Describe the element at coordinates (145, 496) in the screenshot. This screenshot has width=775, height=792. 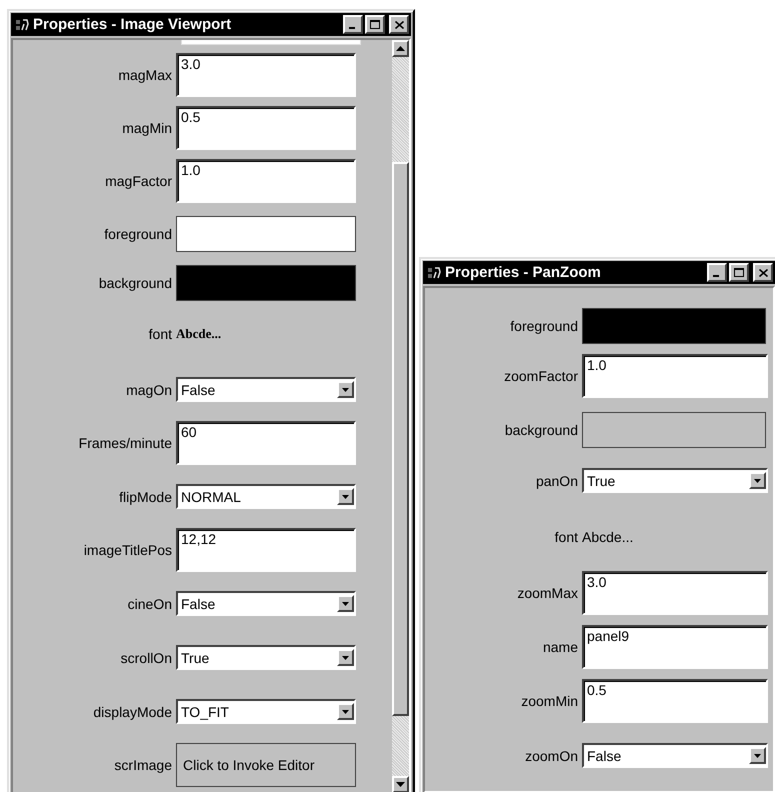
I see `property-label: flipMode` at that location.